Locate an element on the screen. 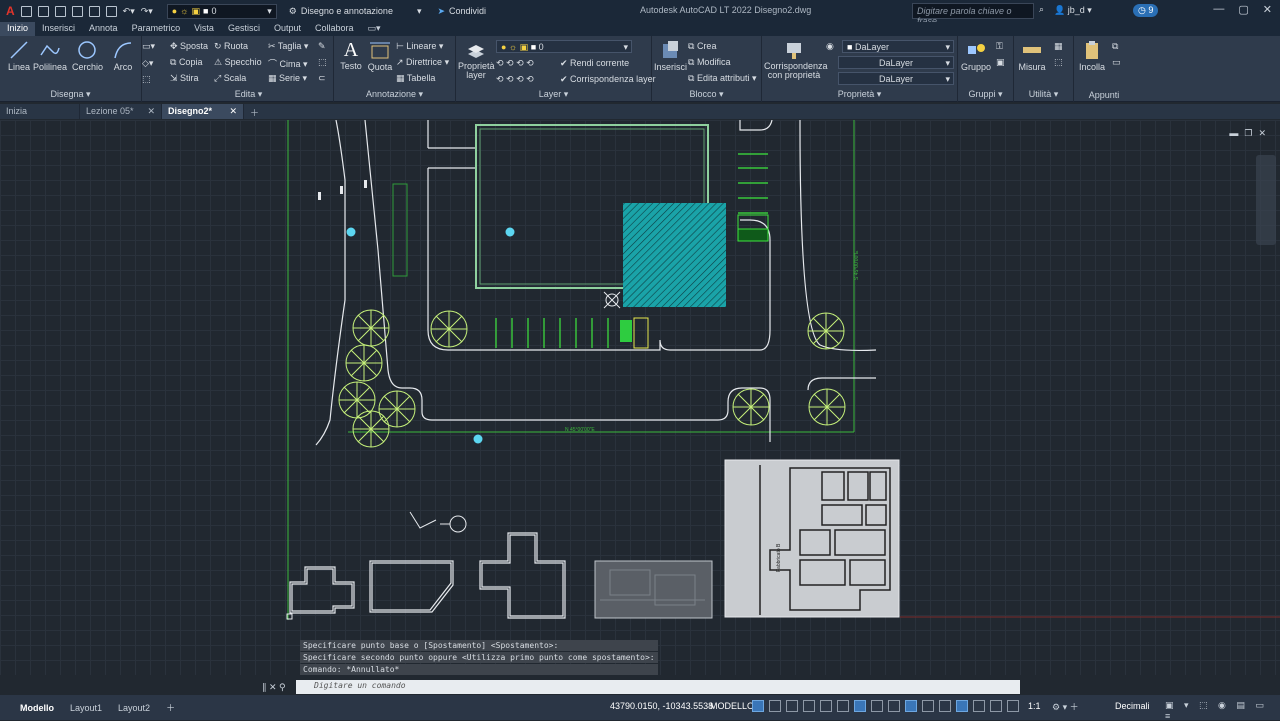 Image resolution: width=1280 pixels, height=721 pixels. user-account: 👤 jb_d ▾ is located at coordinates (1073, 10).